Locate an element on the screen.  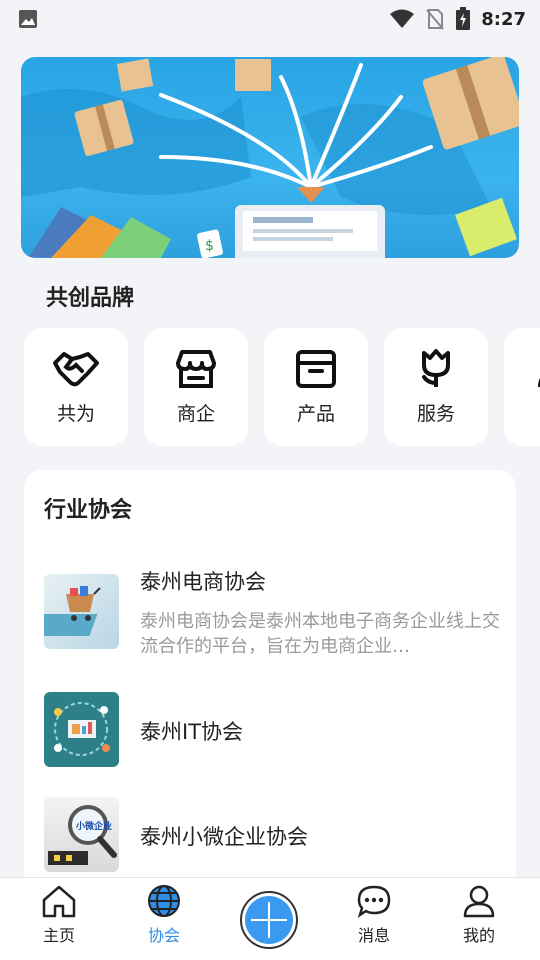
brand-item-gongwei: 共为 is located at coordinates (76, 387).